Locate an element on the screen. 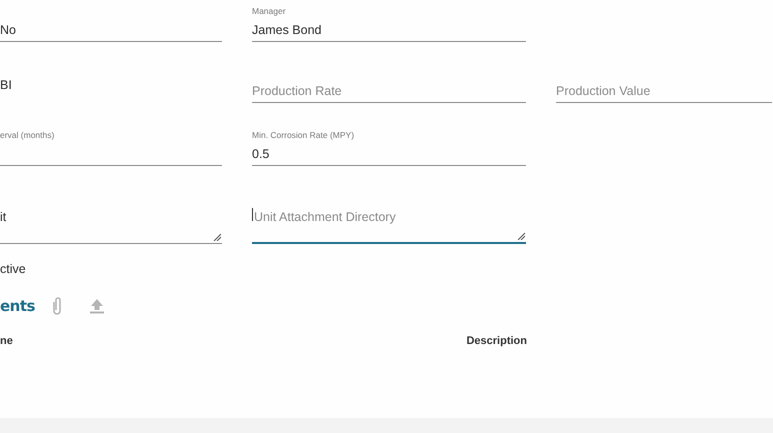 The width and height of the screenshot is (773, 433). field-label: Manager is located at coordinates (269, 11).